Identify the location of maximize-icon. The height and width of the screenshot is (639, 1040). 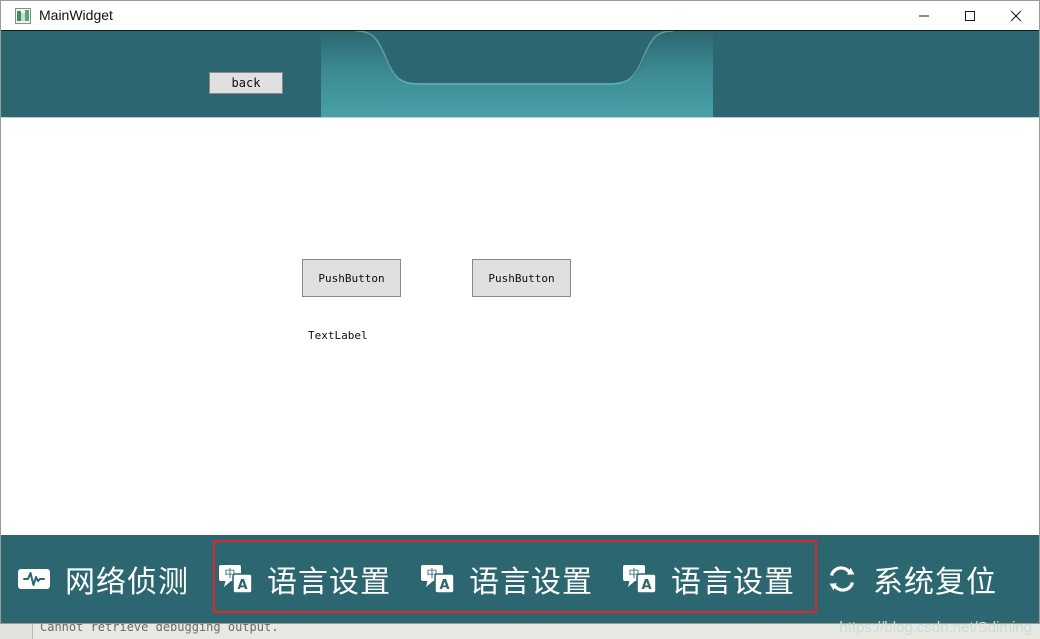
(970, 15).